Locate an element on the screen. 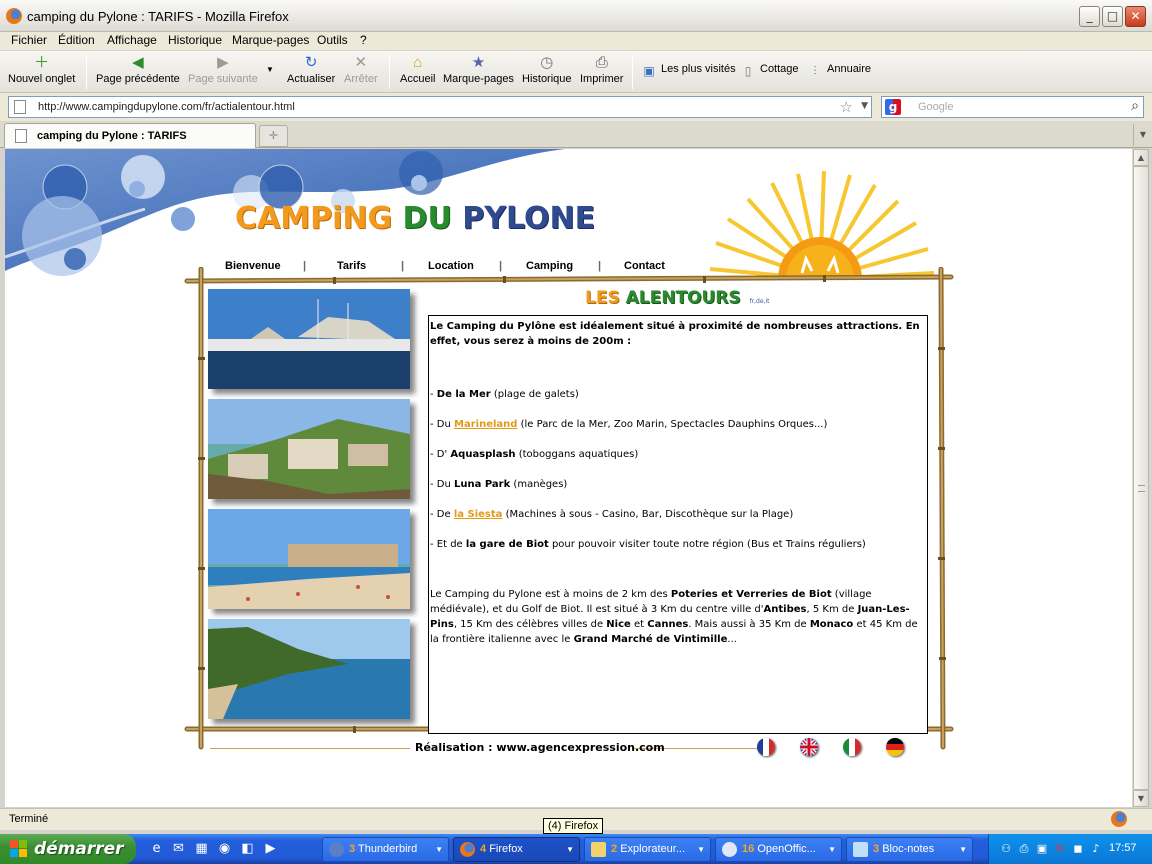  annuaire-icon: ⫶ is located at coordinates (815, 71).